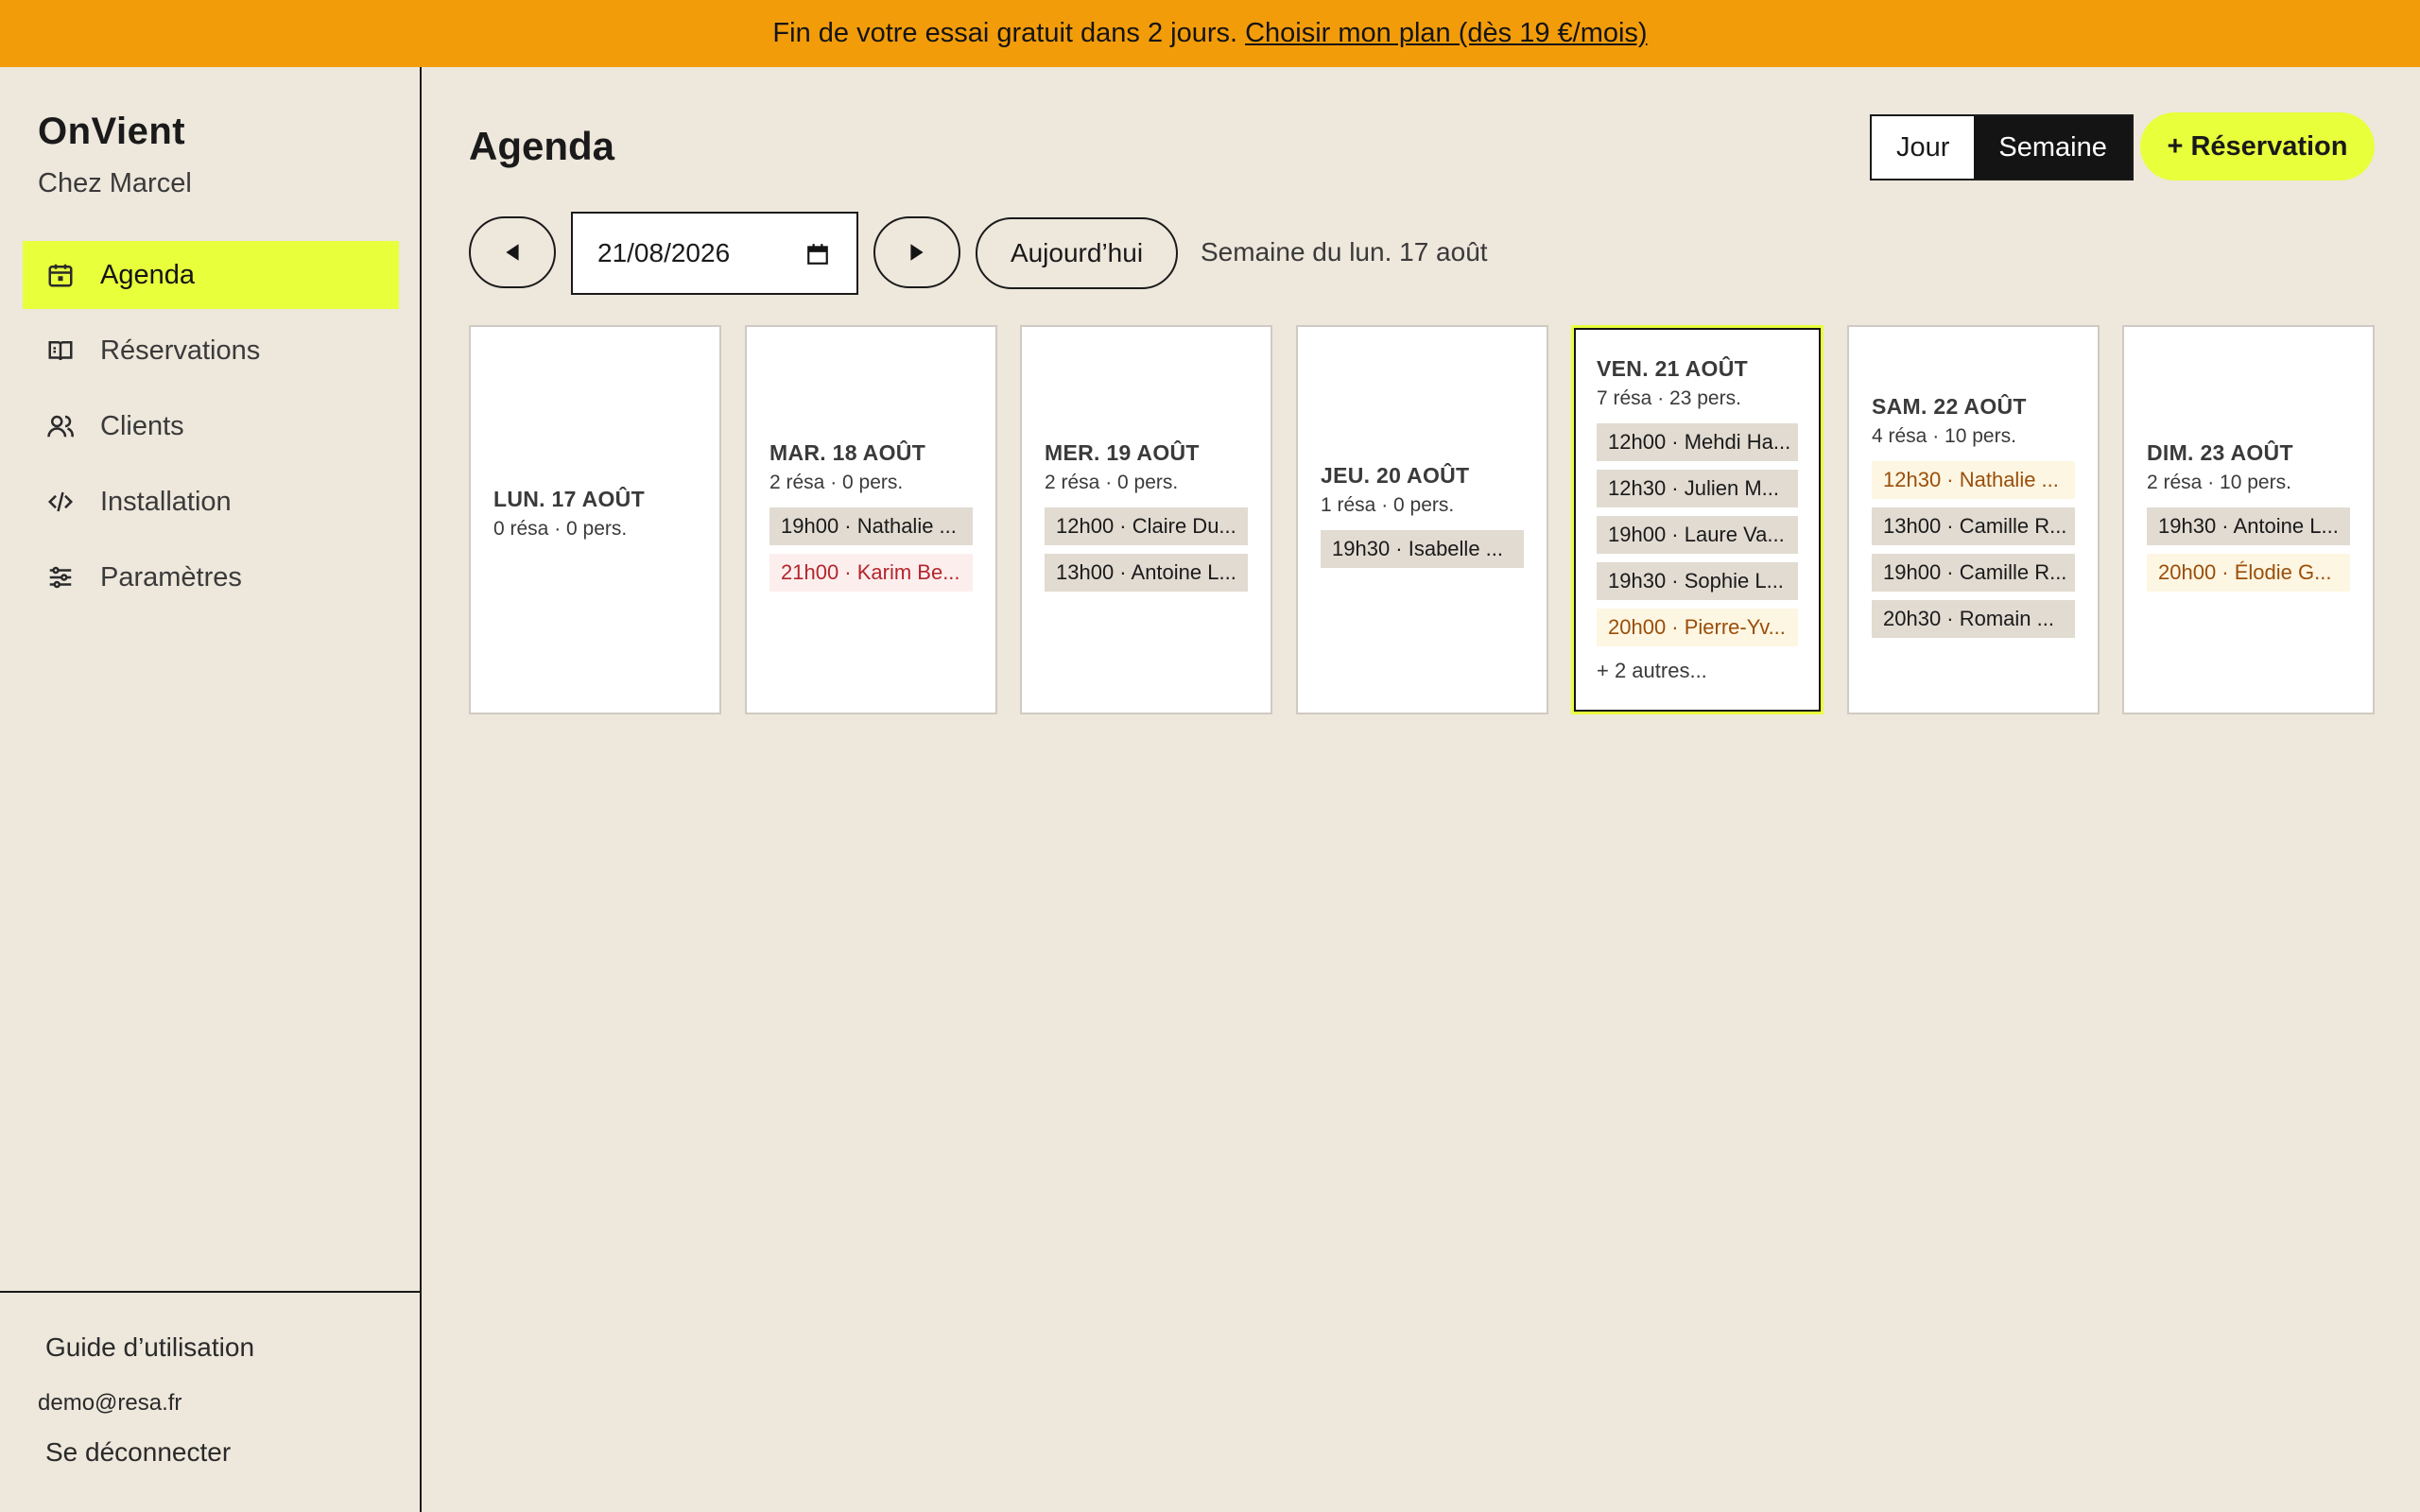  Describe the element at coordinates (171, 577) in the screenshot. I see `sidebar-item-label: Paramètres` at that location.